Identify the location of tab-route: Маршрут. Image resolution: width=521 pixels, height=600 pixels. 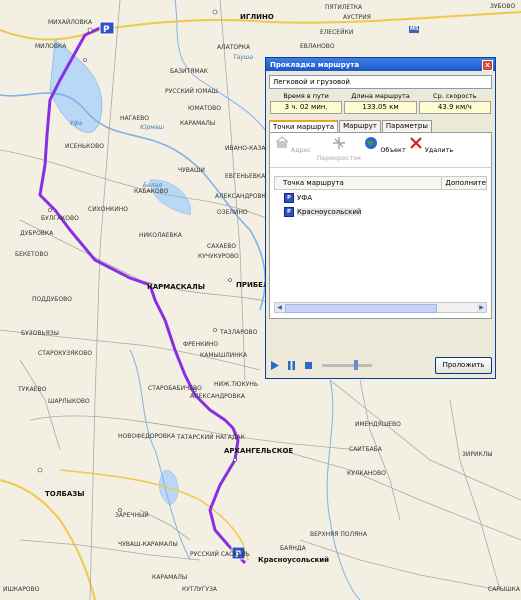
(360, 126).